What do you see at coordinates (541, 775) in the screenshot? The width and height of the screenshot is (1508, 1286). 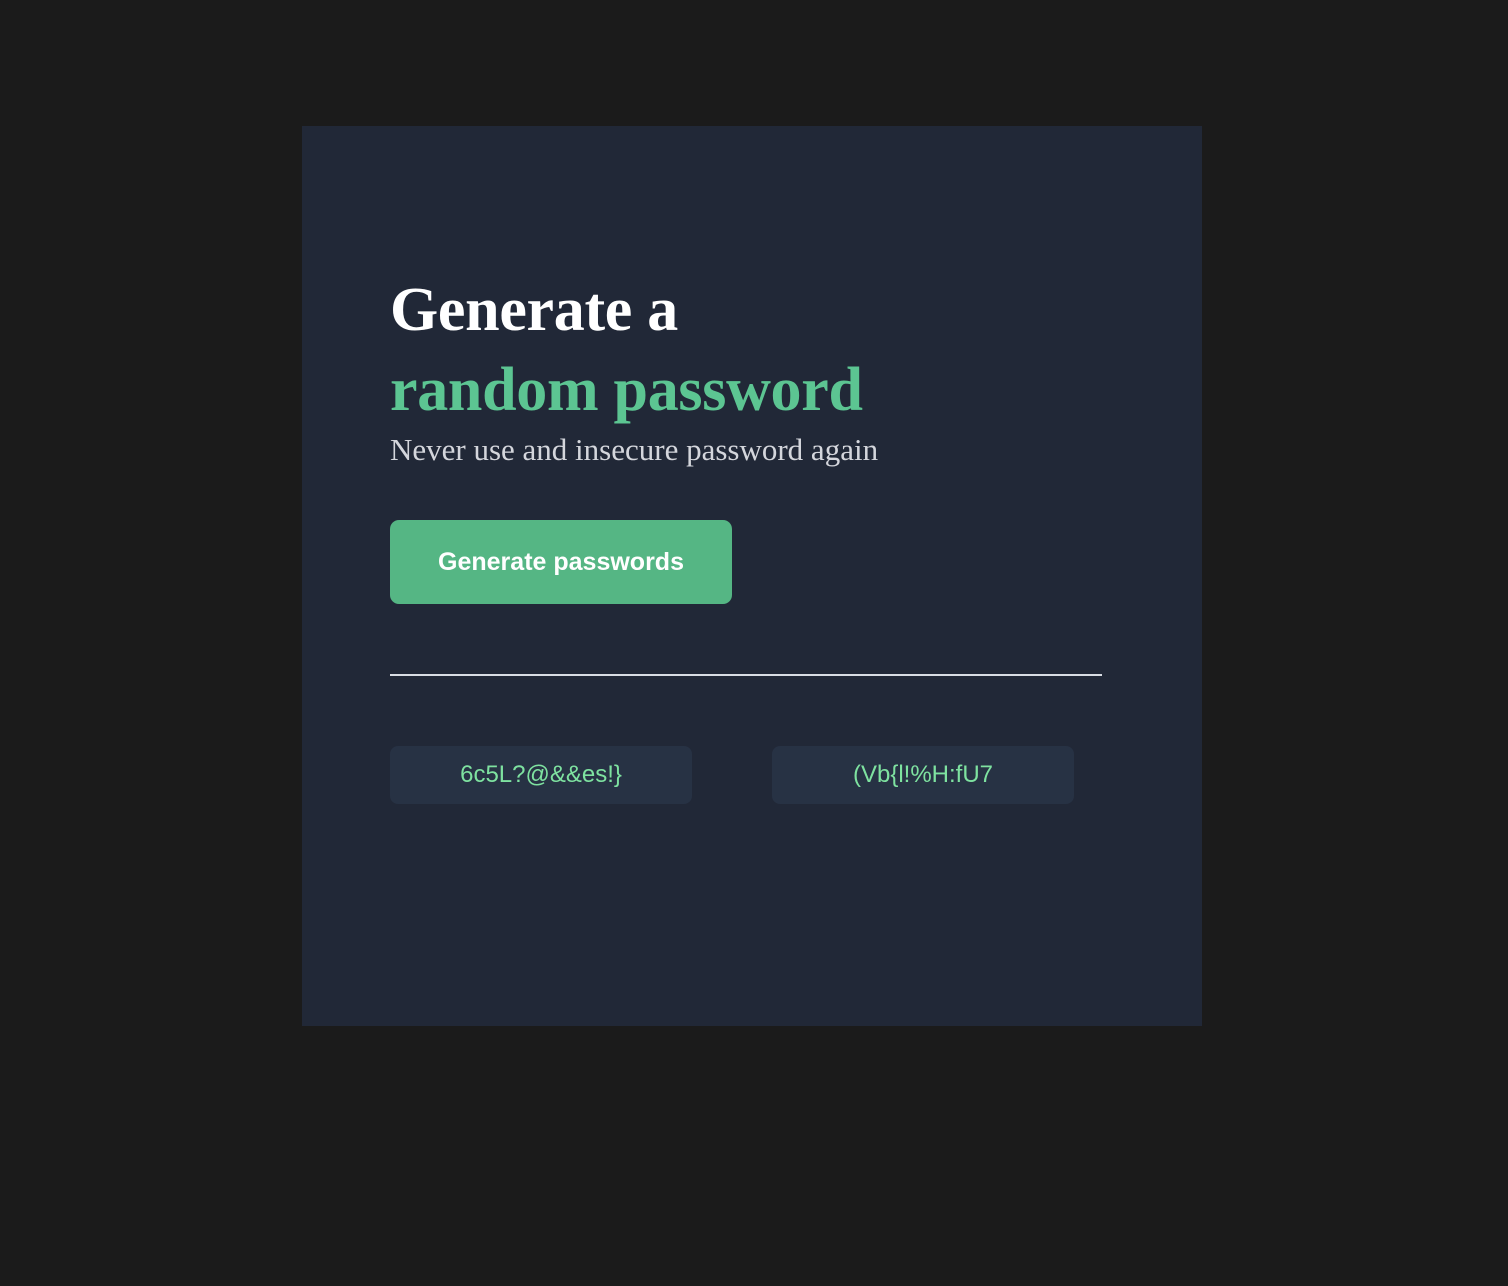 I see `password-output-1: 6c5L?@&&es!}` at bounding box center [541, 775].